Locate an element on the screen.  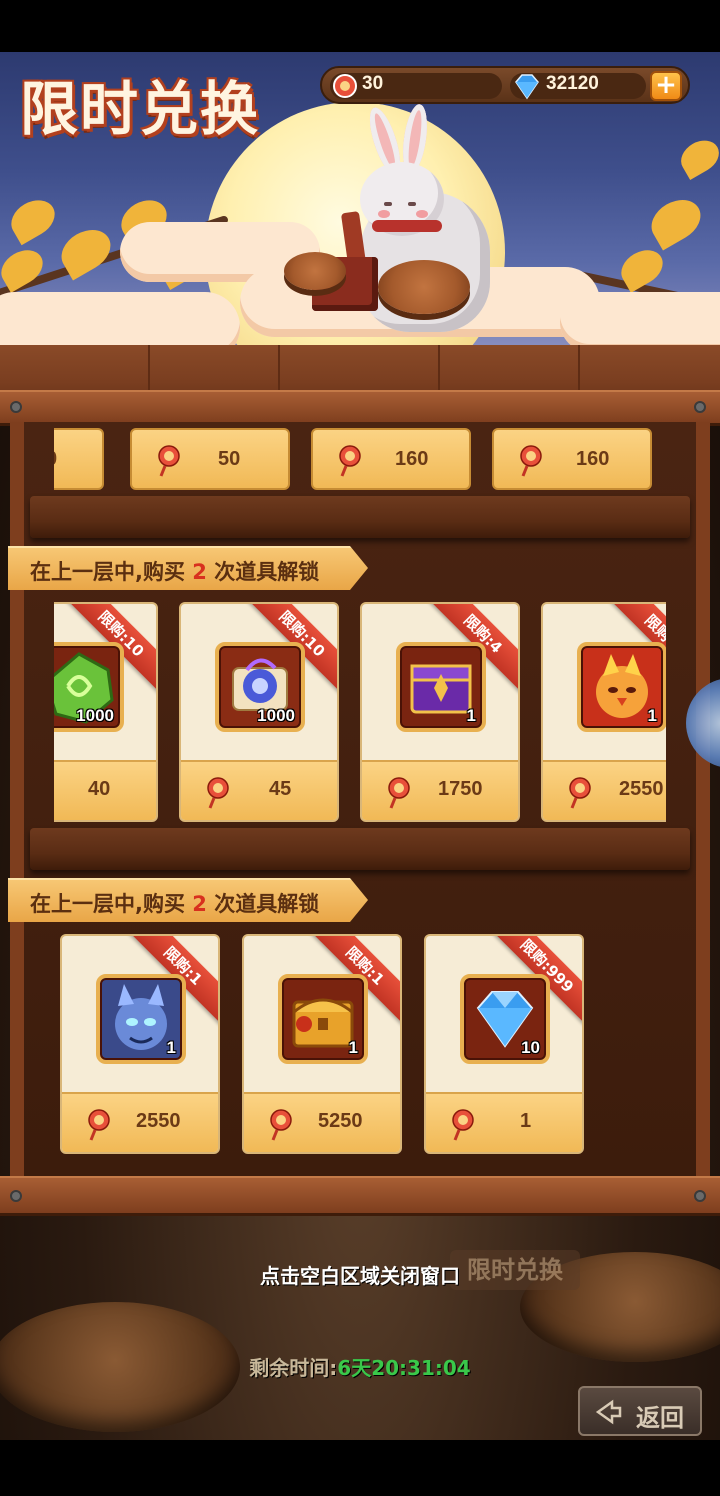
currency-bar: 30 32120 + is located at coordinates (505, 85).